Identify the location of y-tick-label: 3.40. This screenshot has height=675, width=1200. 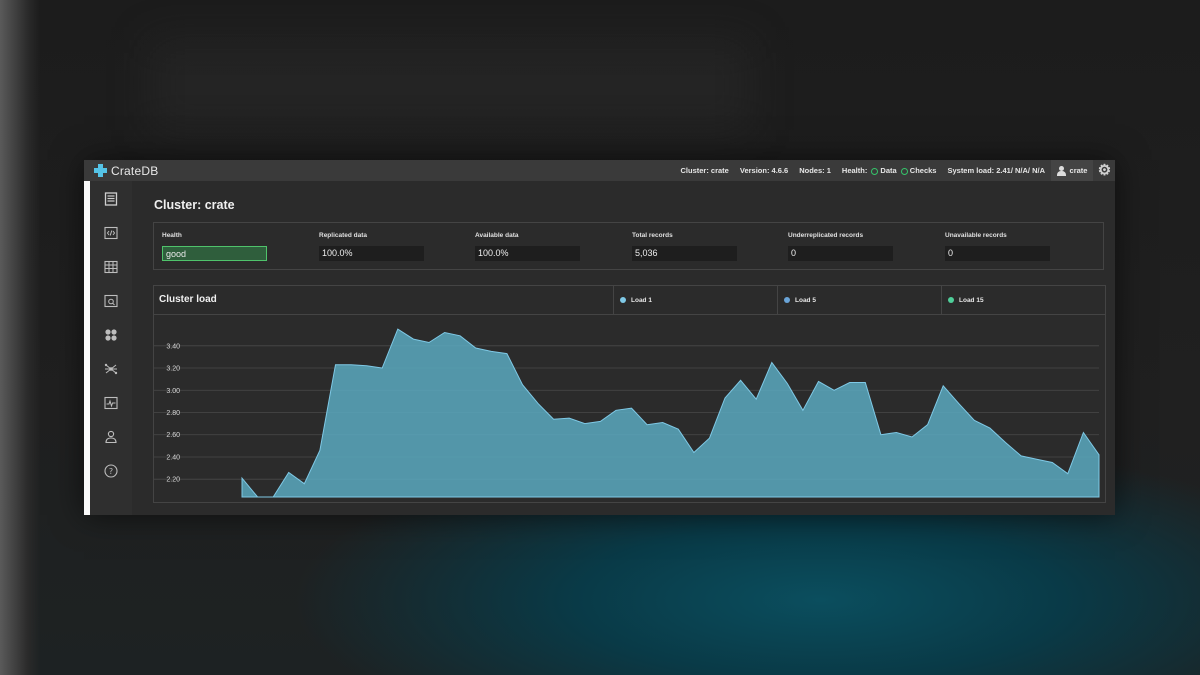
(173, 346).